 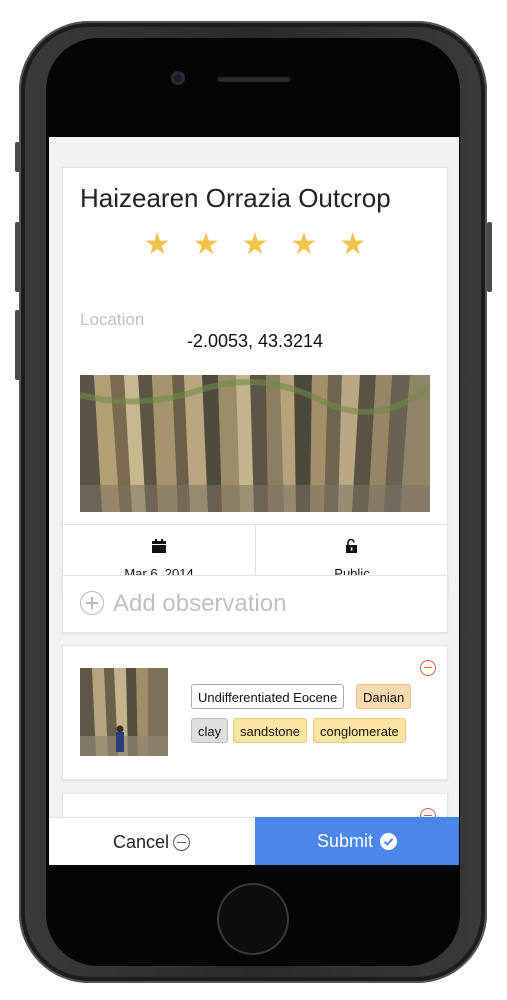 I want to click on earpiece-speaker, so click(x=254, y=79).